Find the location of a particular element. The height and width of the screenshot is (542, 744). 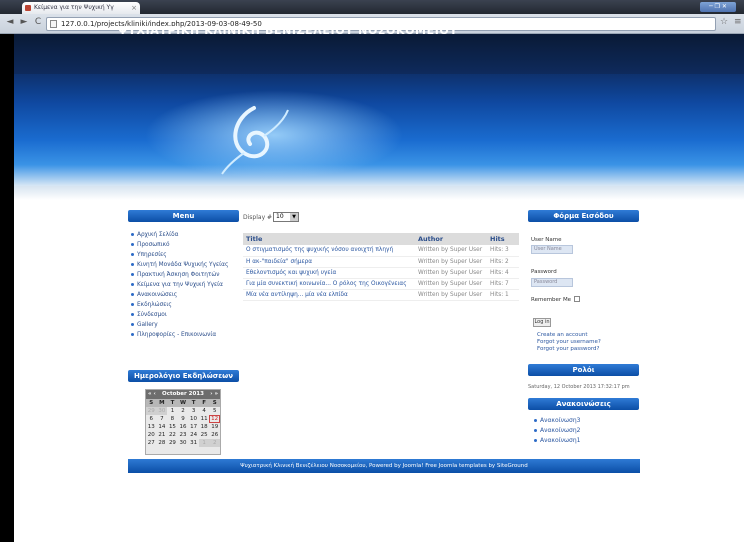

browser-tab: Κείμενα για την Ψυχική Υγ × is located at coordinates (81, 8).